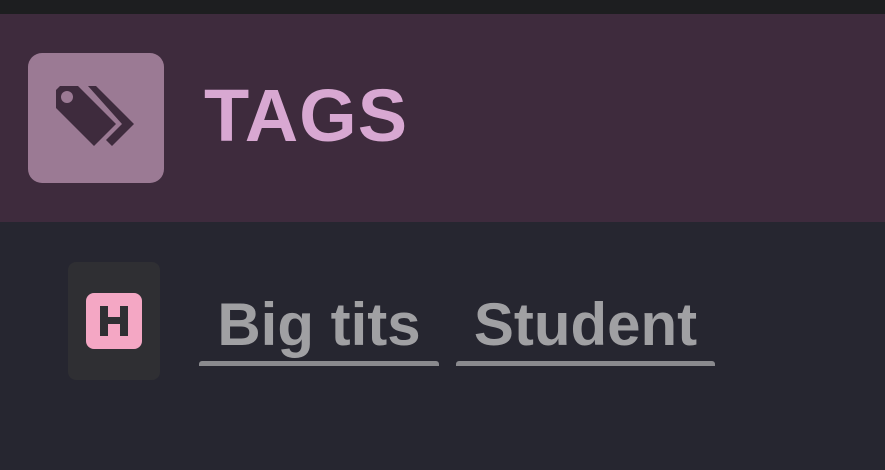 The height and width of the screenshot is (470, 885). What do you see at coordinates (319, 325) in the screenshot?
I see `tag-link-big-tits: Big tits` at bounding box center [319, 325].